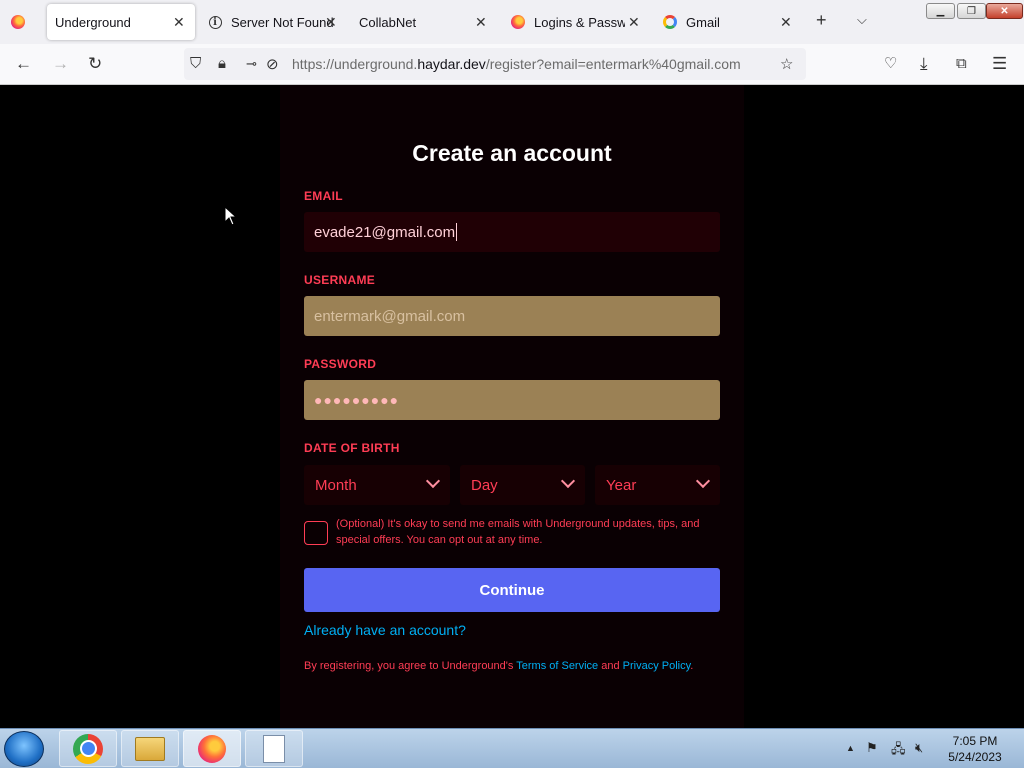  What do you see at coordinates (657, 666) in the screenshot?
I see `privacy-link: Privacy Policy` at bounding box center [657, 666].